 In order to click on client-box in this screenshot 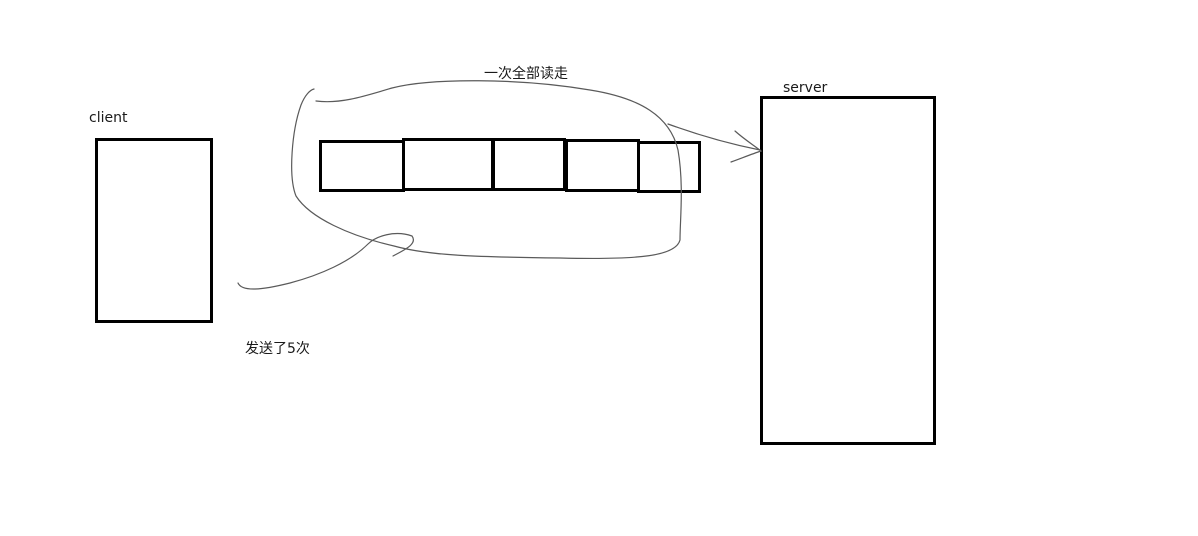, I will do `click(154, 230)`.